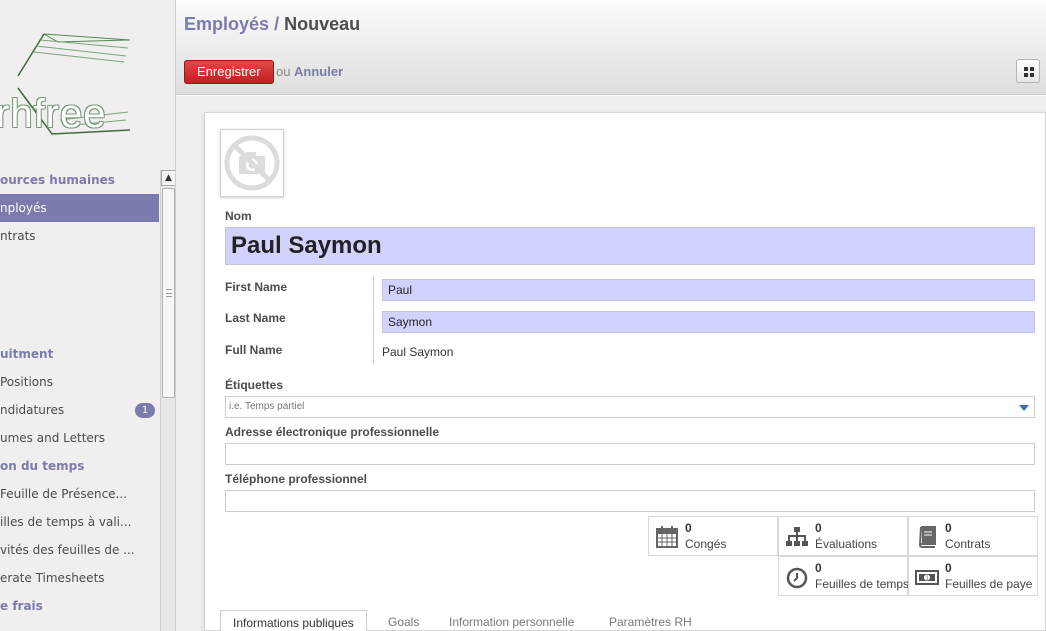 This screenshot has height=631, width=1046. I want to click on contrats-count: 0, so click(948, 528).